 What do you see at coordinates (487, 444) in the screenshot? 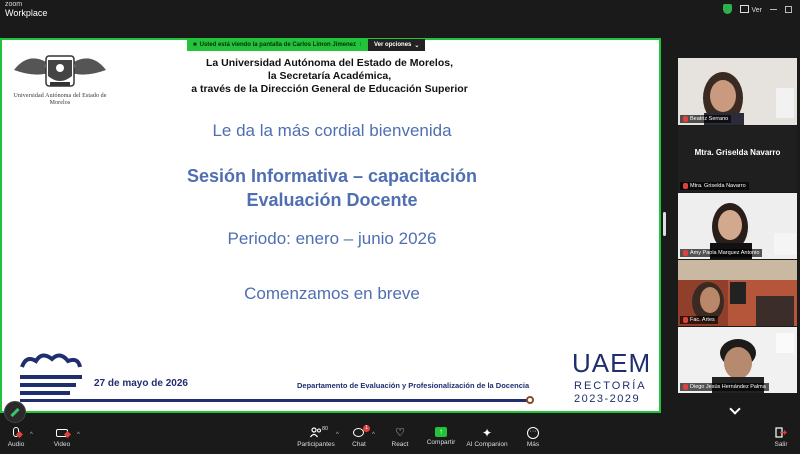
I see `ai-label: AI Companion` at bounding box center [487, 444].